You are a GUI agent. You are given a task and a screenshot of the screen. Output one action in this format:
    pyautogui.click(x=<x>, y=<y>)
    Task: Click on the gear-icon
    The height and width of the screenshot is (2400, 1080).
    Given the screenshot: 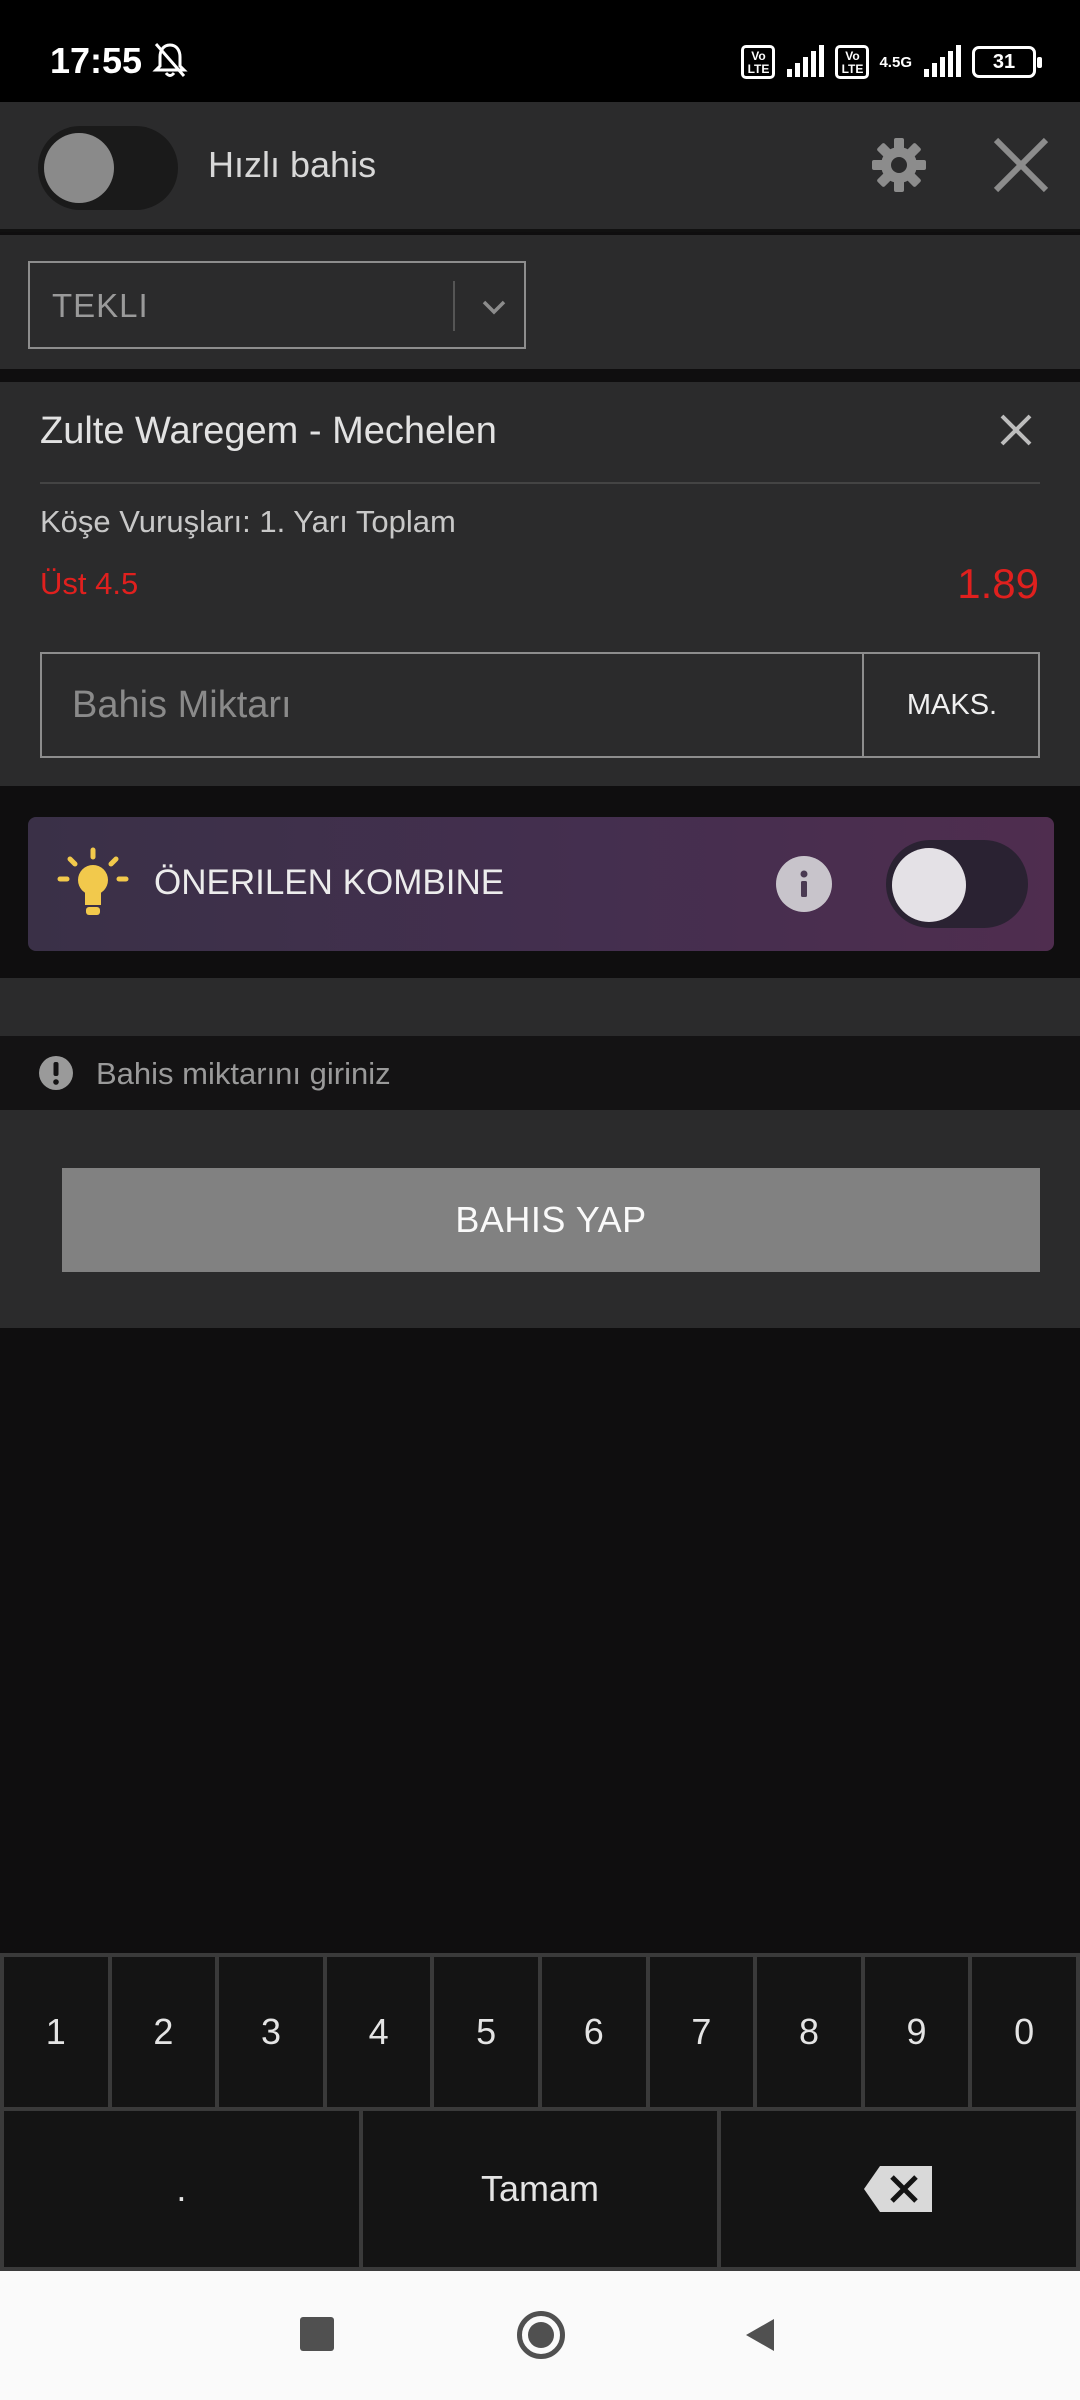 What is the action you would take?
    pyautogui.click(x=899, y=165)
    